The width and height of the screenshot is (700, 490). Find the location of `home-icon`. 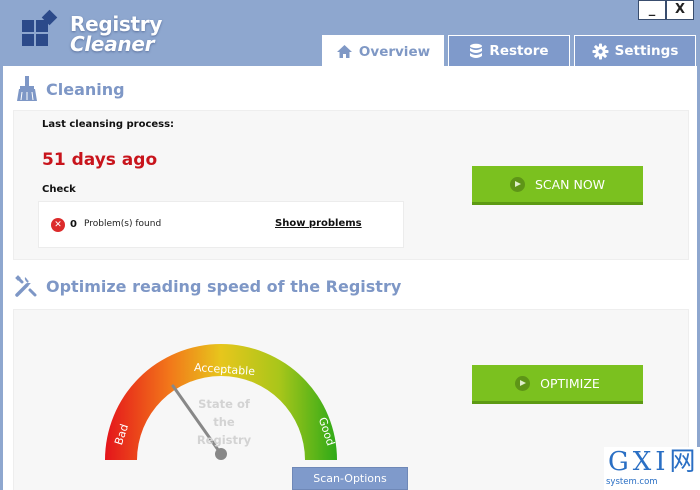

home-icon is located at coordinates (344, 51).